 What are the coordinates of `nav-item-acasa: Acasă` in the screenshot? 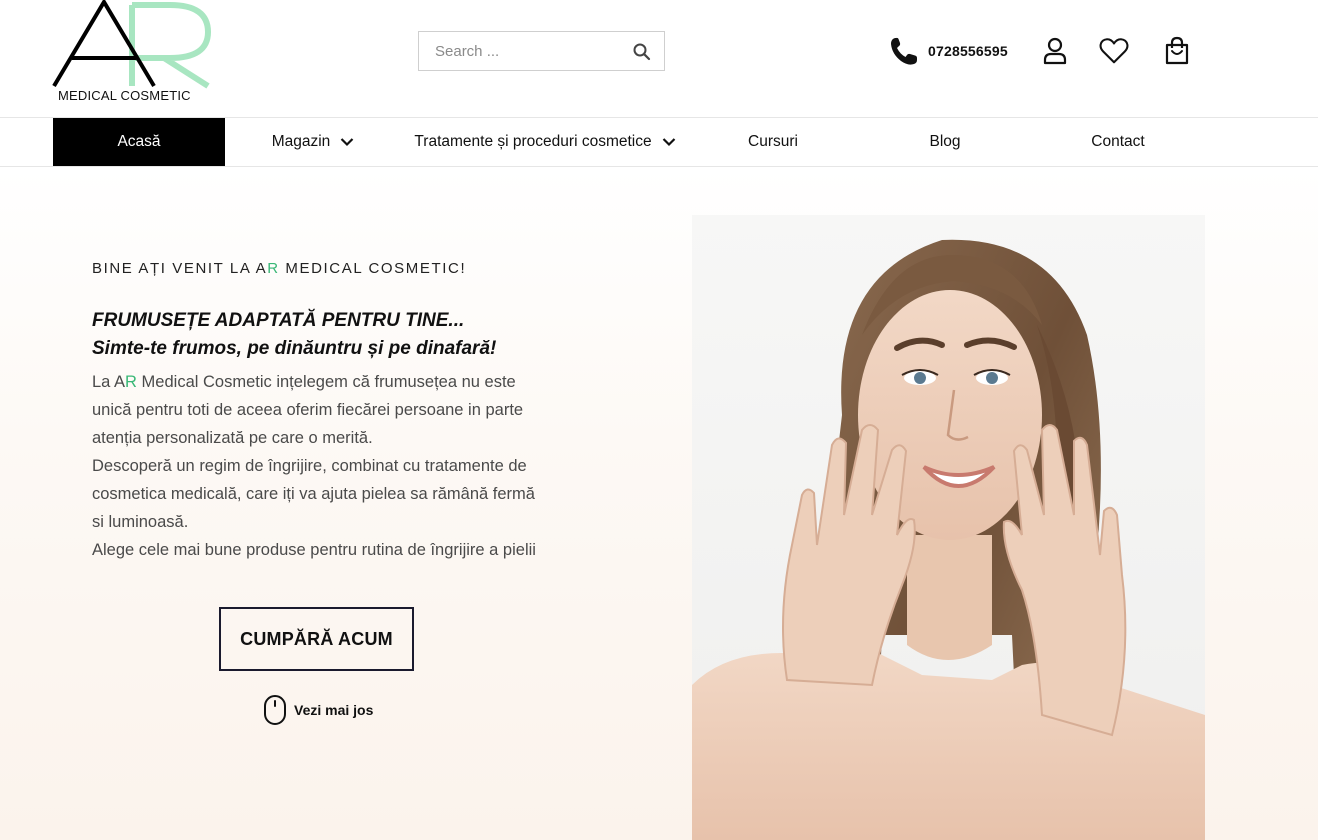 It's located at (139, 142).